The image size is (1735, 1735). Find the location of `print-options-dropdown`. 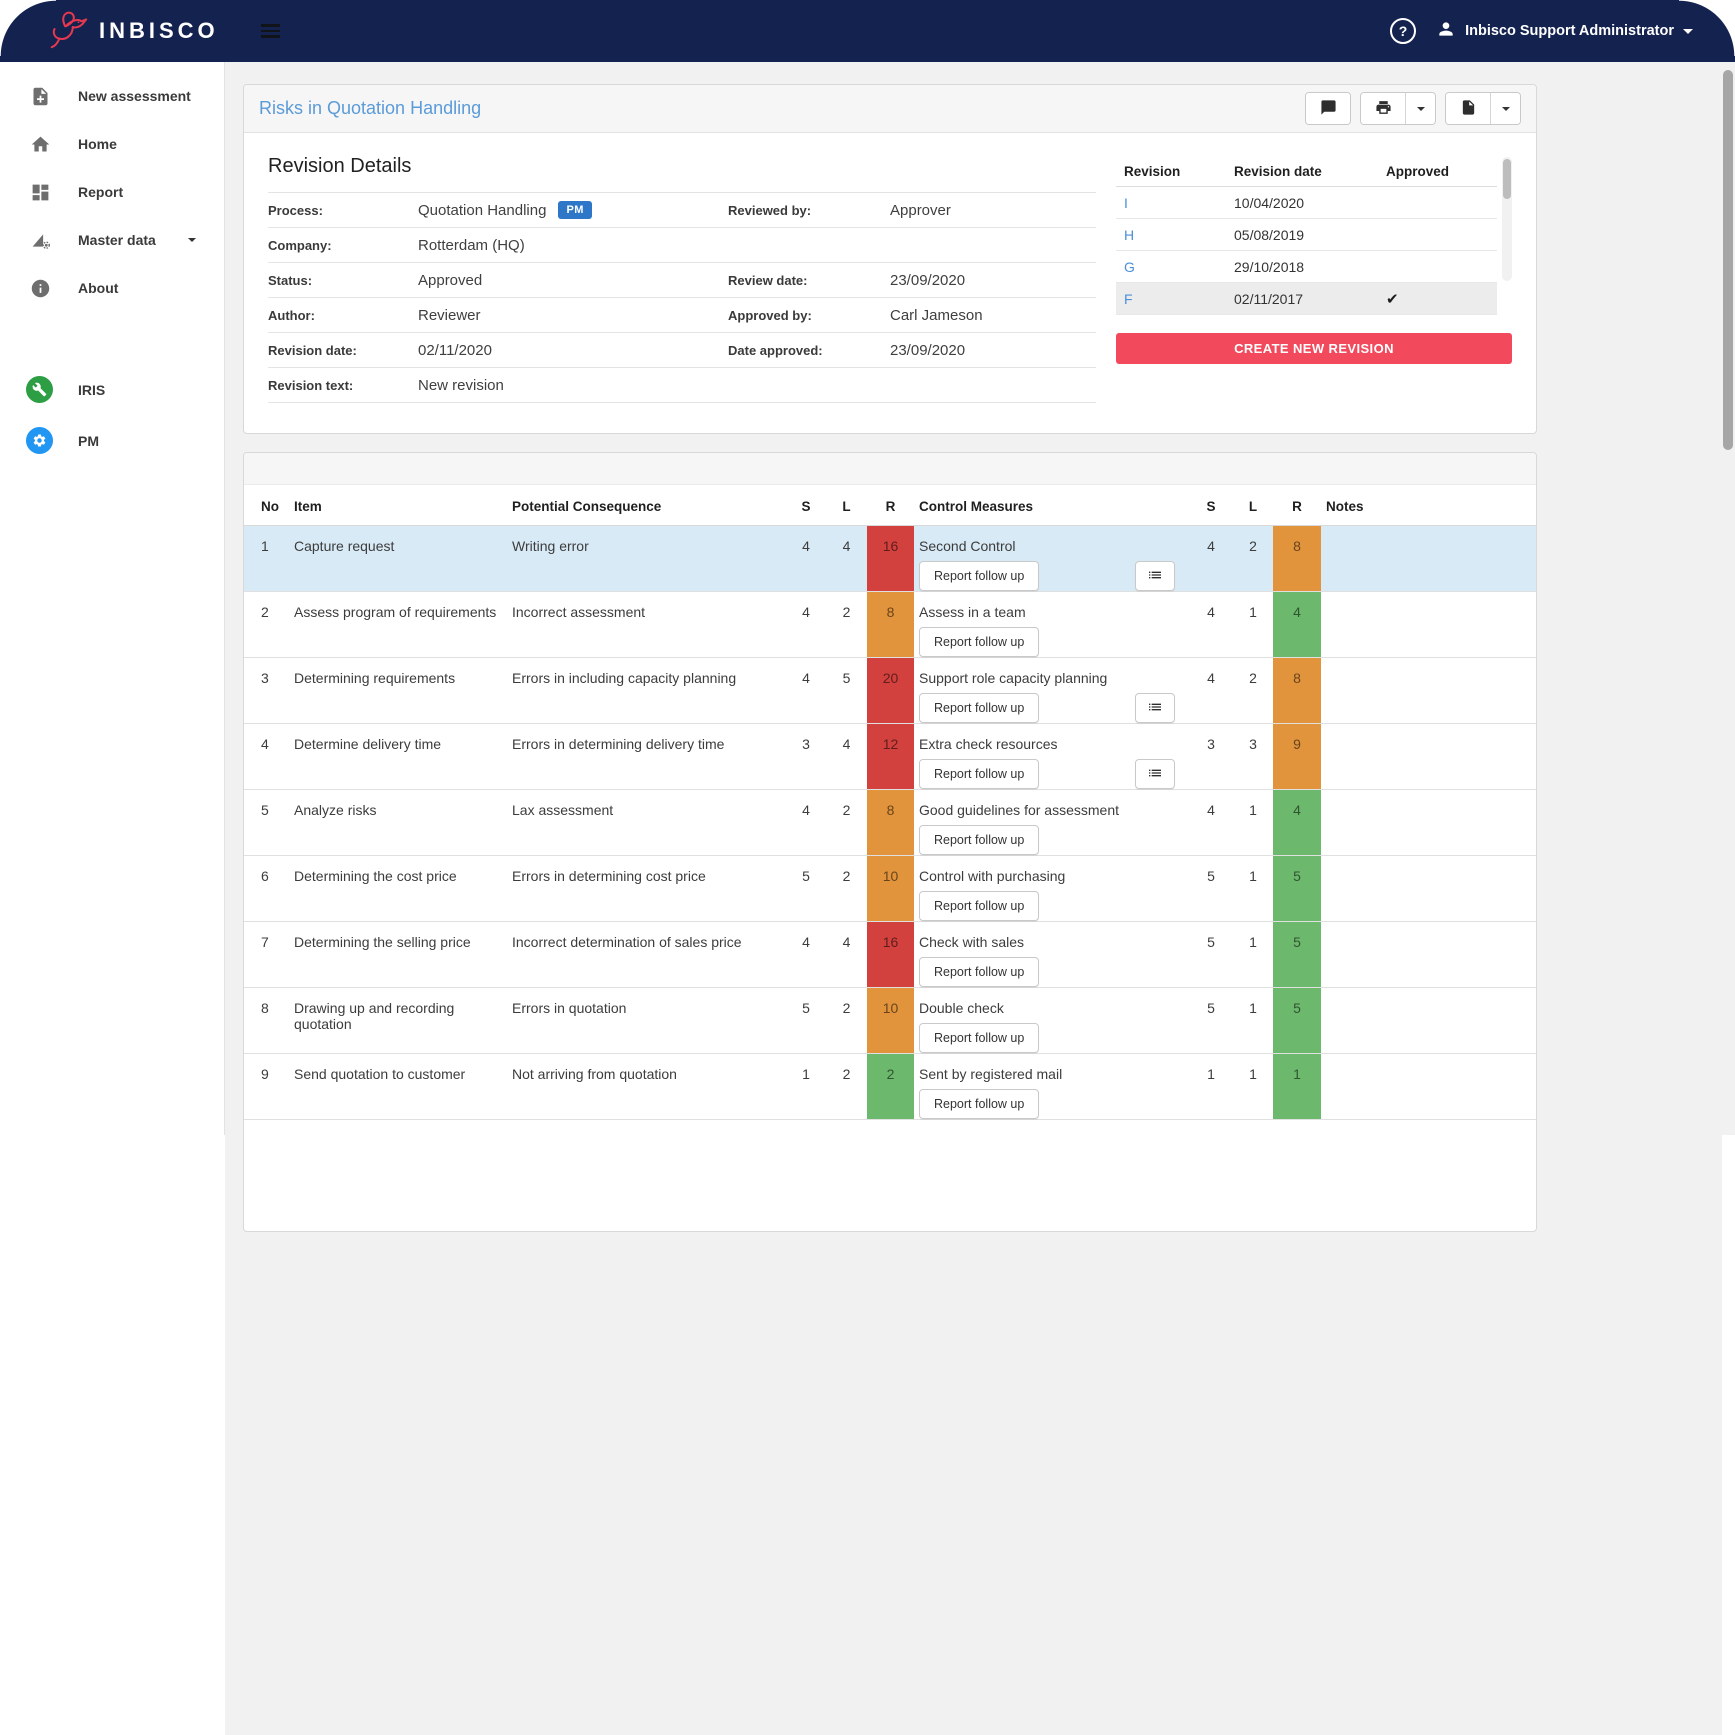

print-options-dropdown is located at coordinates (1420, 108).